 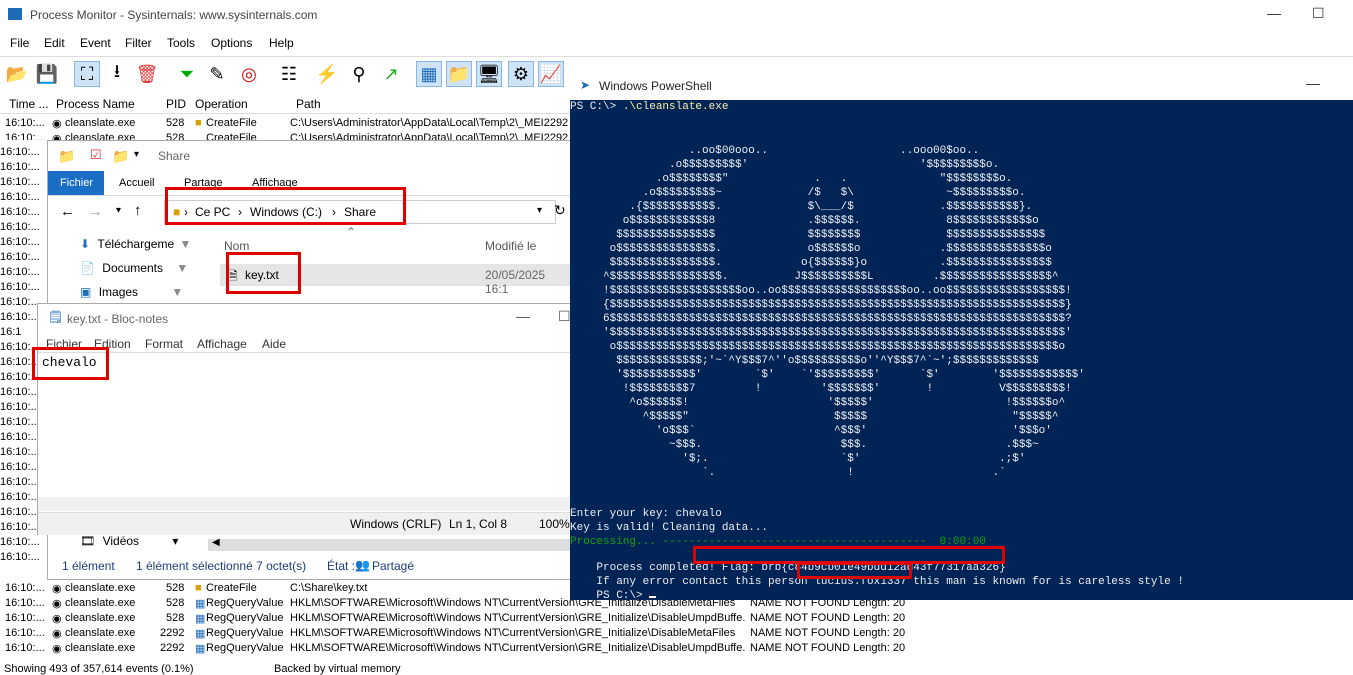 I want to click on back-icon: ←, so click(x=67, y=211).